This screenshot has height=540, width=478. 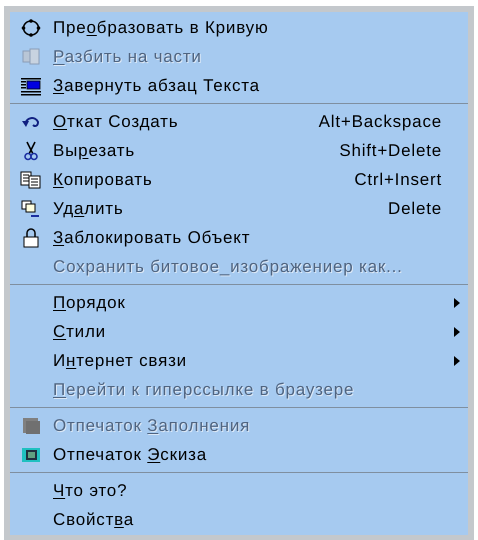 What do you see at coordinates (31, 455) in the screenshot?
I see `outline-swatch-icon` at bounding box center [31, 455].